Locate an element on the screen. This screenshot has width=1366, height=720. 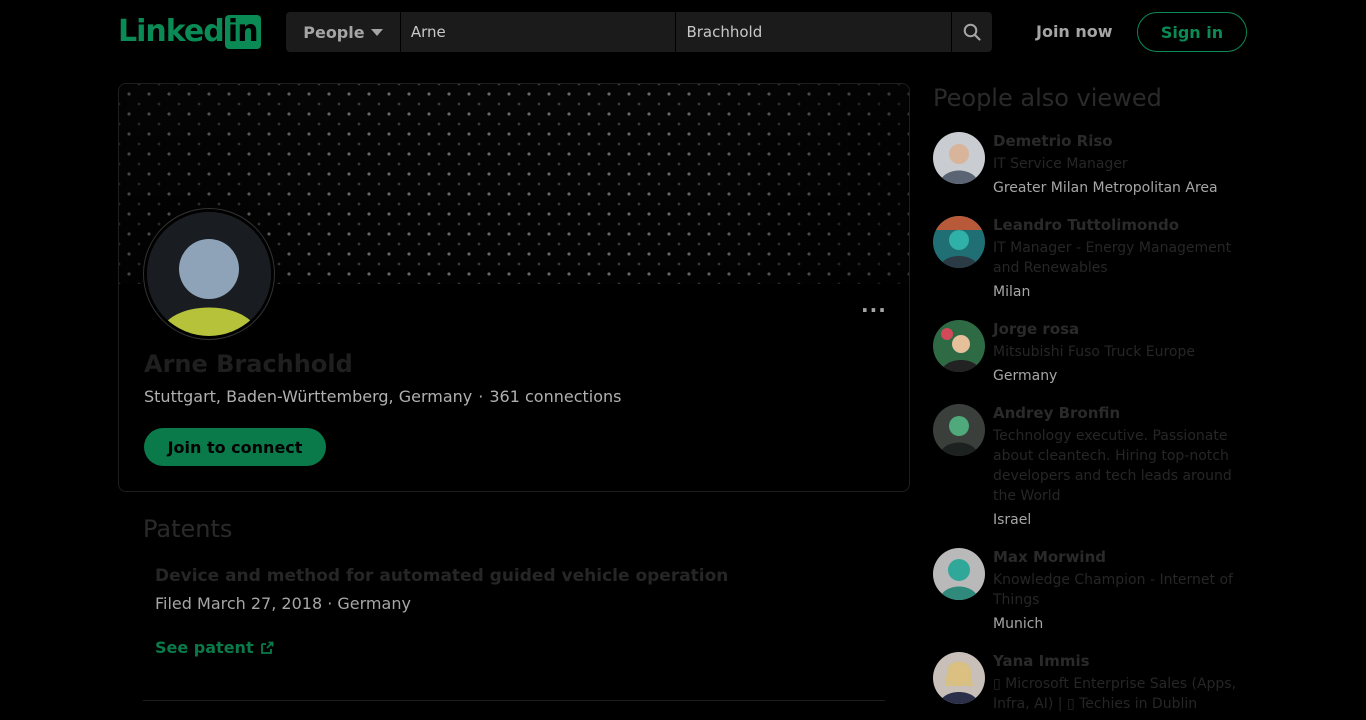
person-title: Knowledge Champion - Internet of Things is located at coordinates (1113, 590).